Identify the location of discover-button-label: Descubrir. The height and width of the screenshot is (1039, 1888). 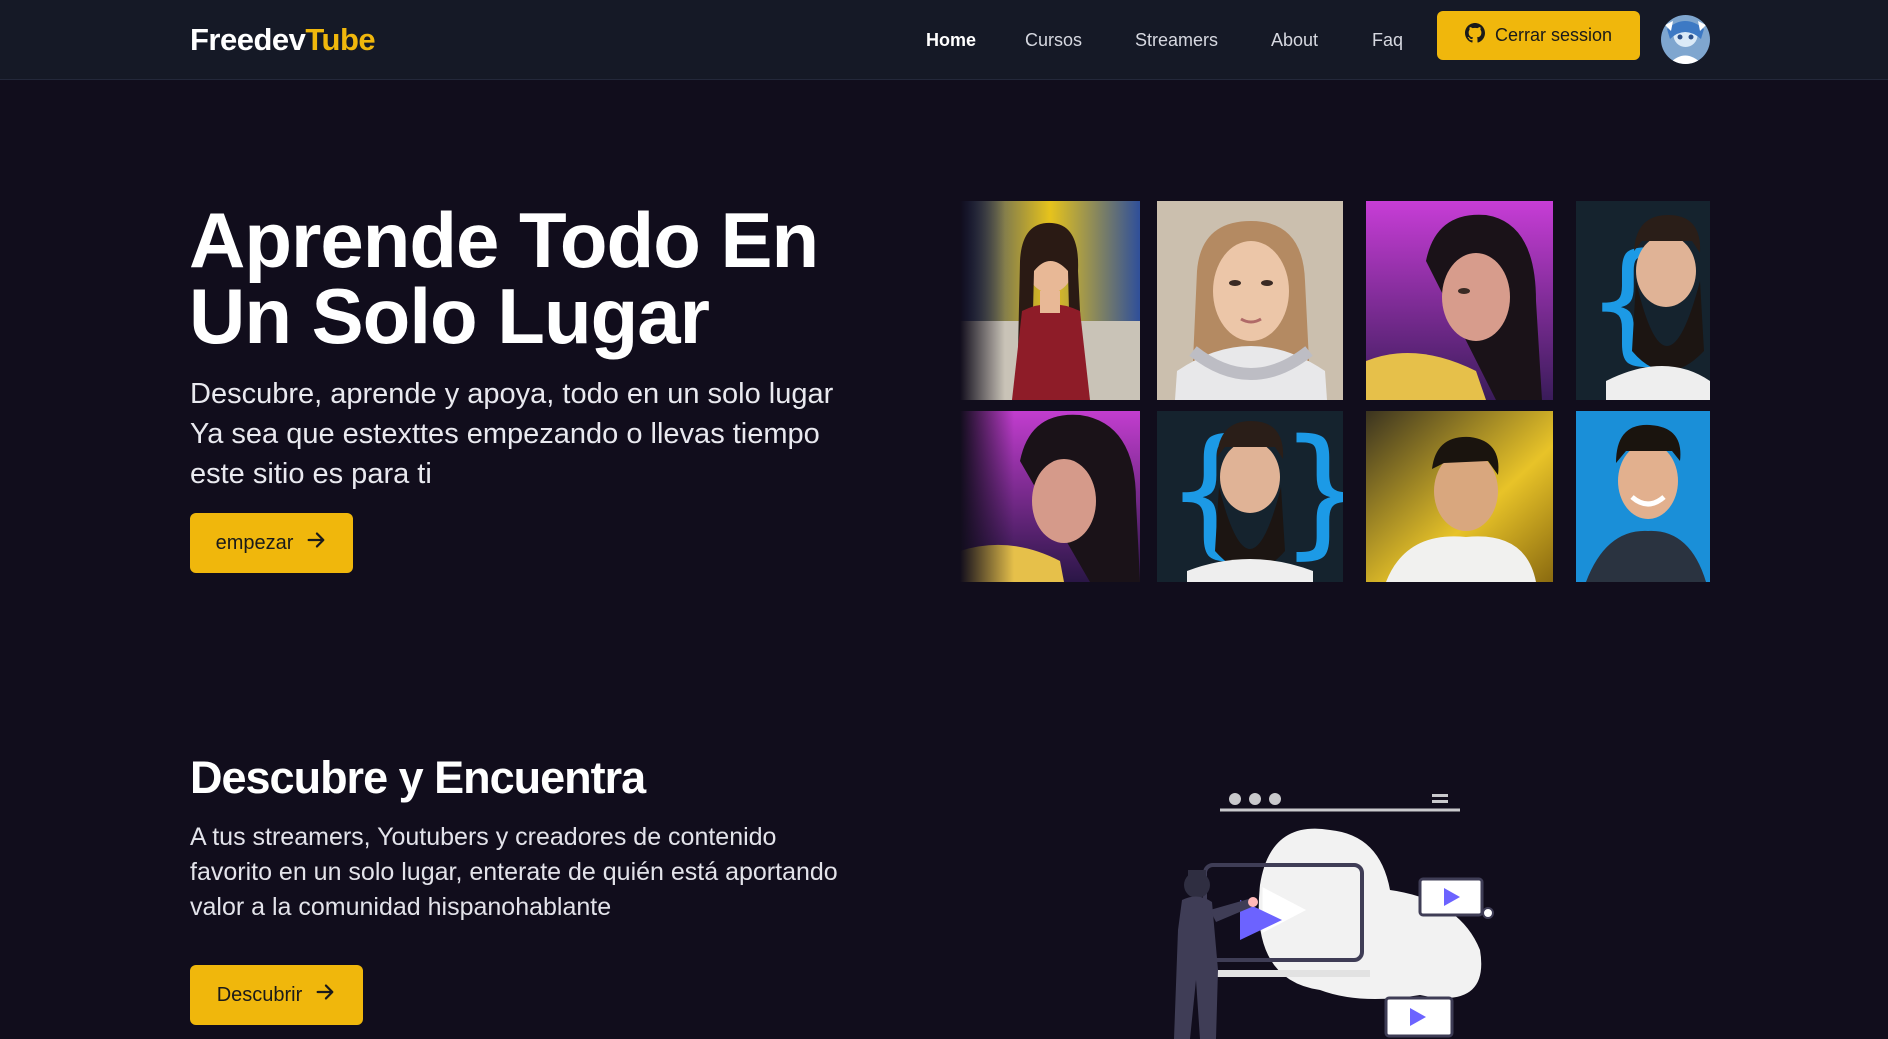
(259, 994).